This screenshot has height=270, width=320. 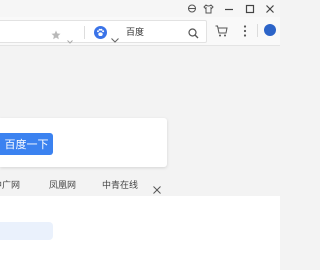 I want to click on minimize-icon, so click(x=229, y=8).